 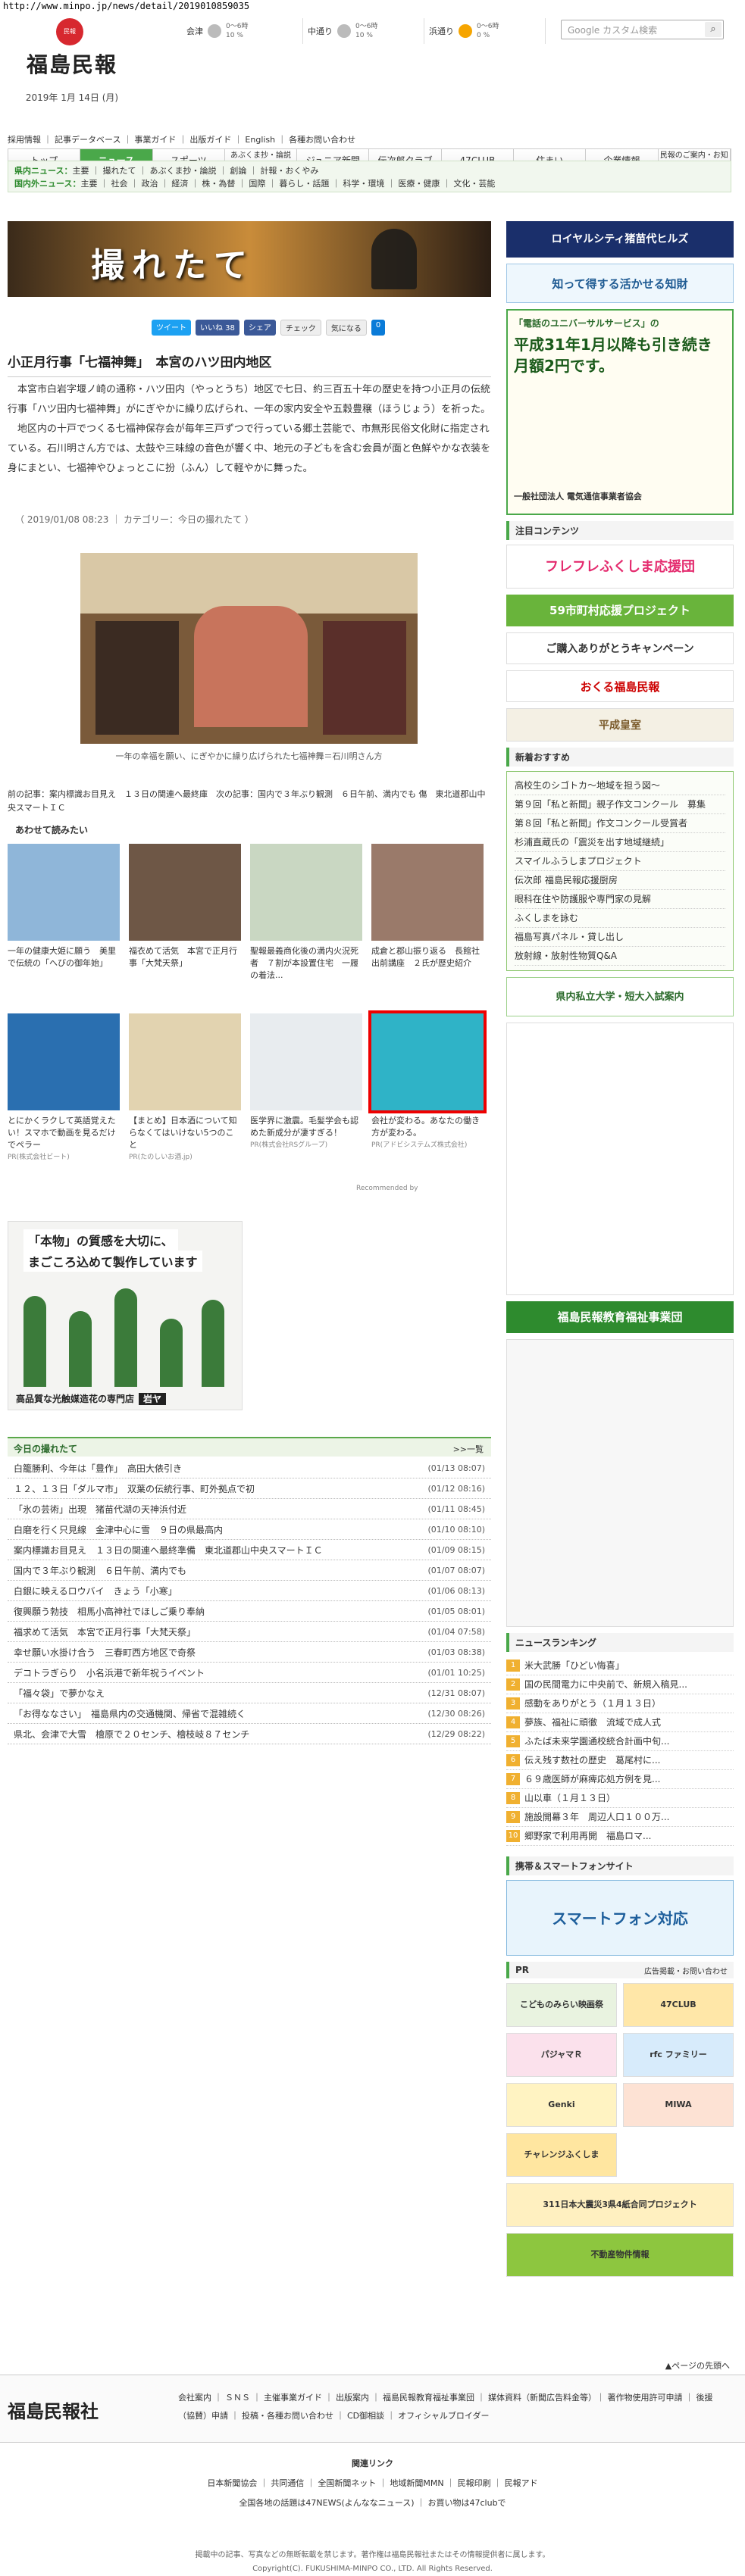 What do you see at coordinates (620, 824) in the screenshot?
I see `news-item: 第８回「私と新聞」作文コンクール受賞者` at bounding box center [620, 824].